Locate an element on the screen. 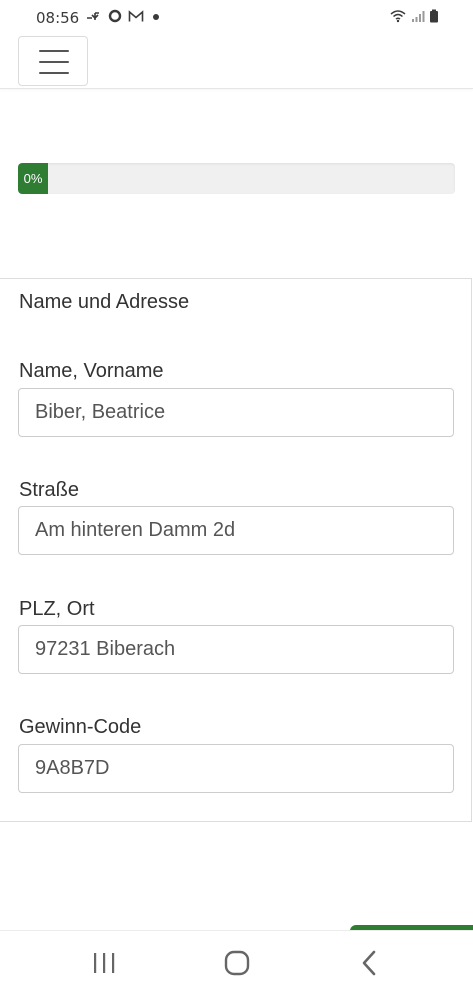 This screenshot has height=1001, width=473. status-left-icons is located at coordinates (124, 18).